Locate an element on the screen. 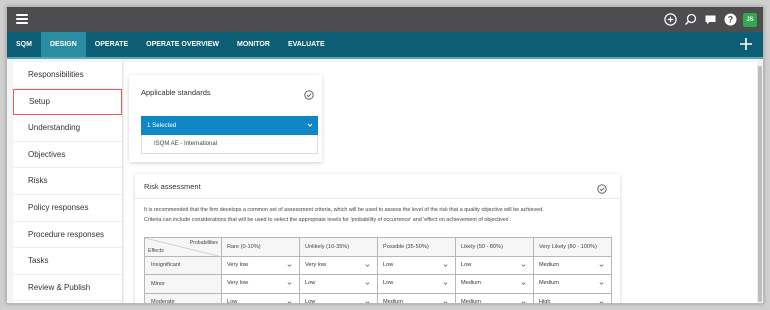 This screenshot has height=310, width=770. effect-label: Minor is located at coordinates (183, 284).